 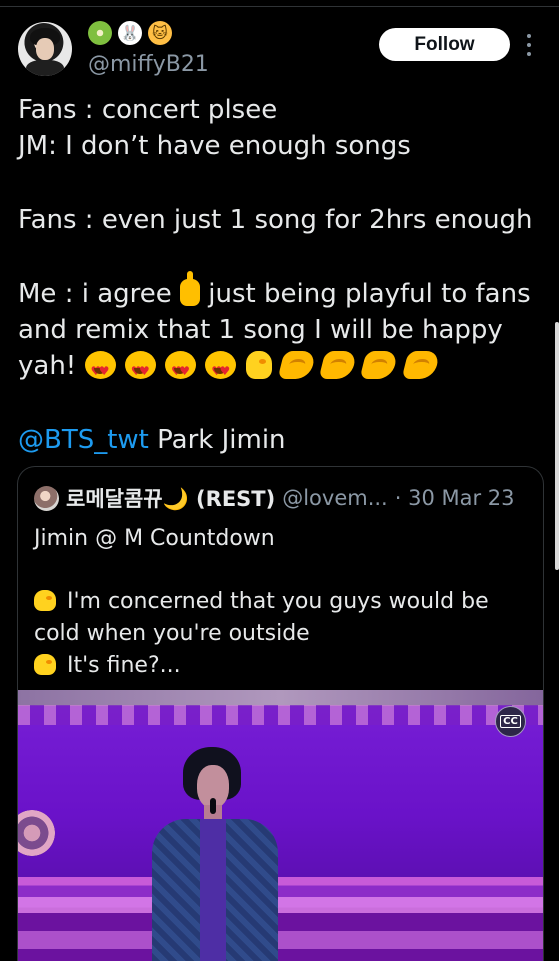 I want to click on cat-icon: 🐱, so click(x=160, y=33).